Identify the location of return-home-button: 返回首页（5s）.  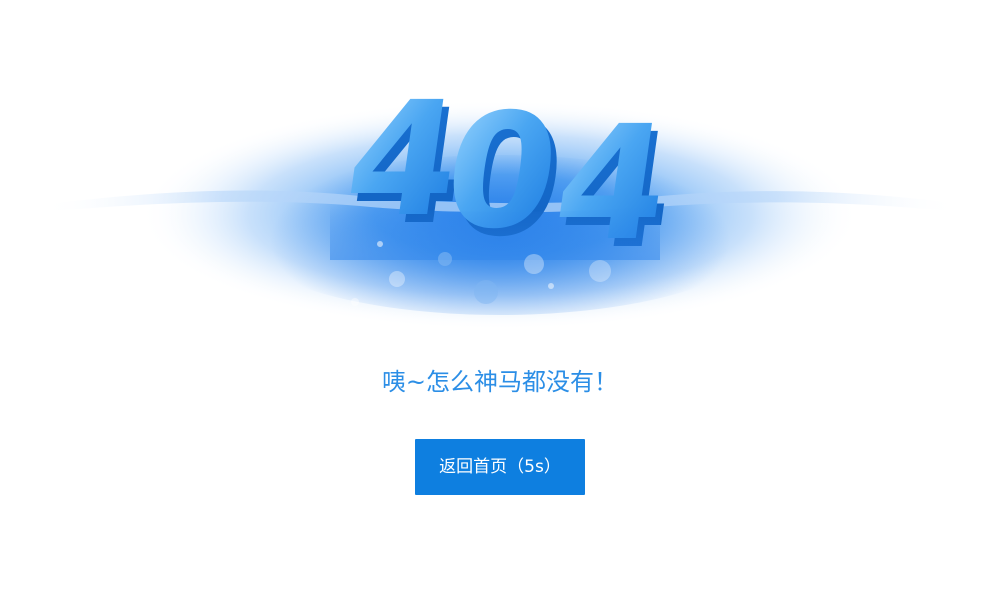
(500, 467).